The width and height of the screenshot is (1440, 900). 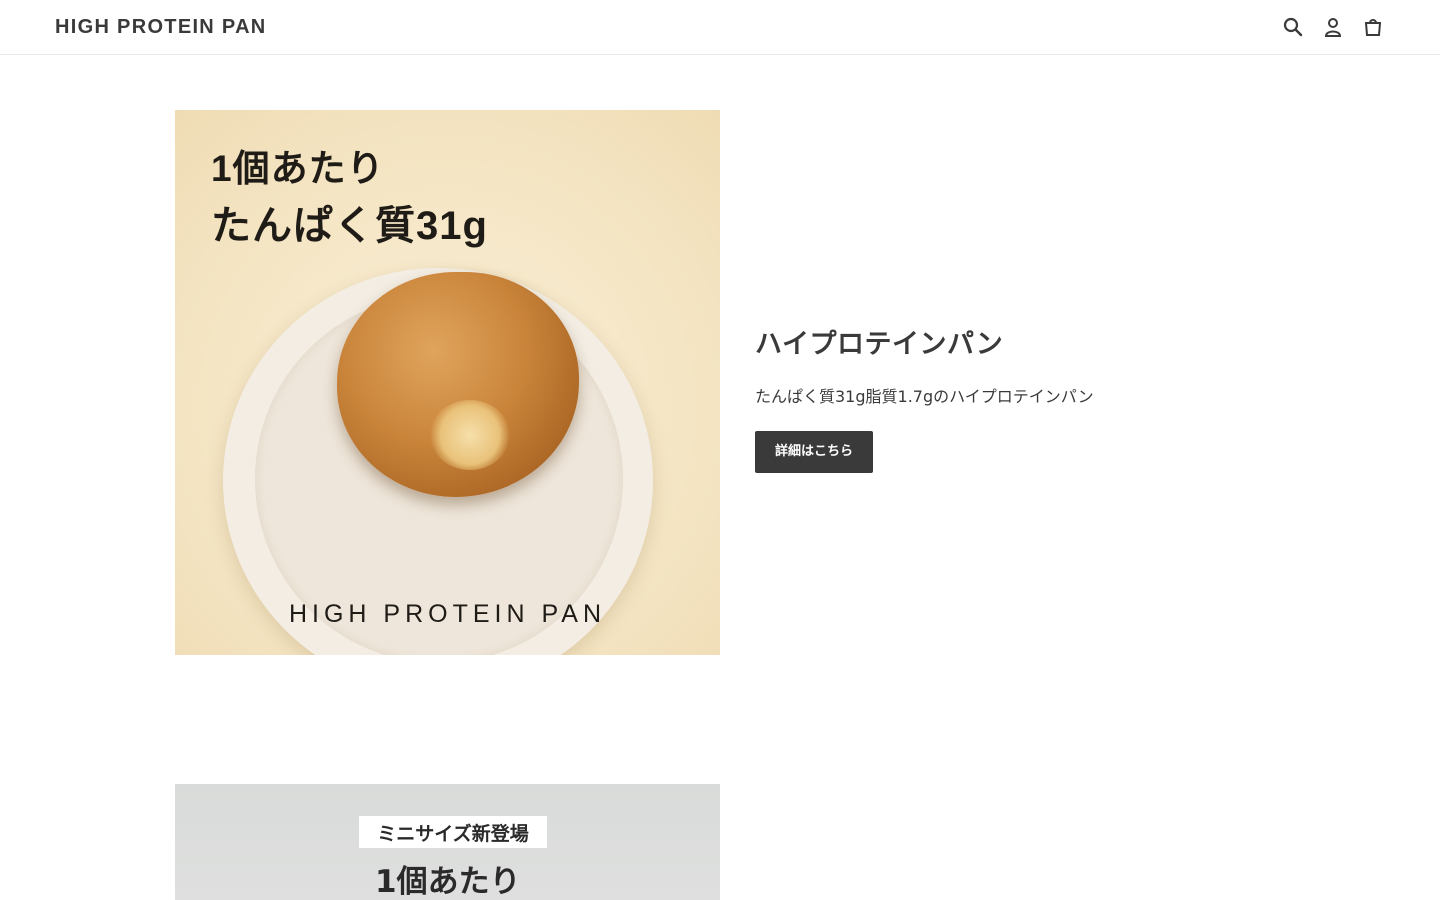 What do you see at coordinates (448, 882) in the screenshot?
I see `image-overlay-text-mini: 1個あたり` at bounding box center [448, 882].